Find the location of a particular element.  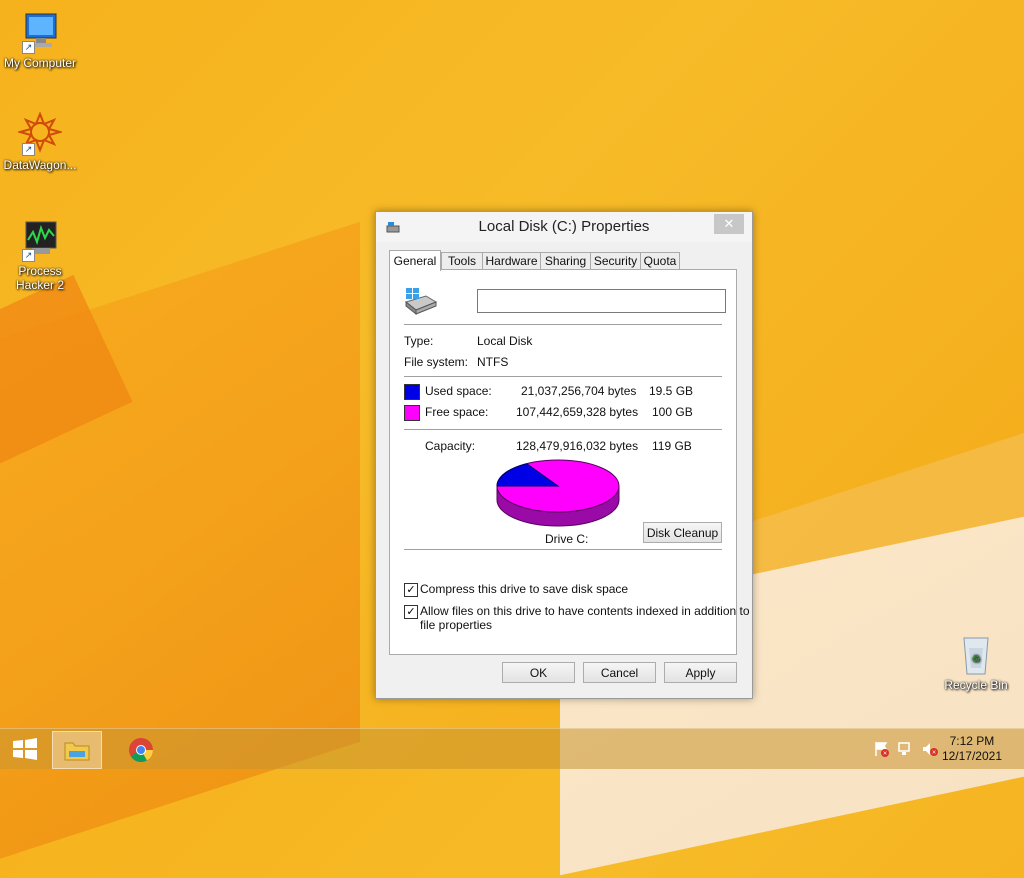

taskbar: × × 7:12 PM 12/17/2021 is located at coordinates (512, 748).